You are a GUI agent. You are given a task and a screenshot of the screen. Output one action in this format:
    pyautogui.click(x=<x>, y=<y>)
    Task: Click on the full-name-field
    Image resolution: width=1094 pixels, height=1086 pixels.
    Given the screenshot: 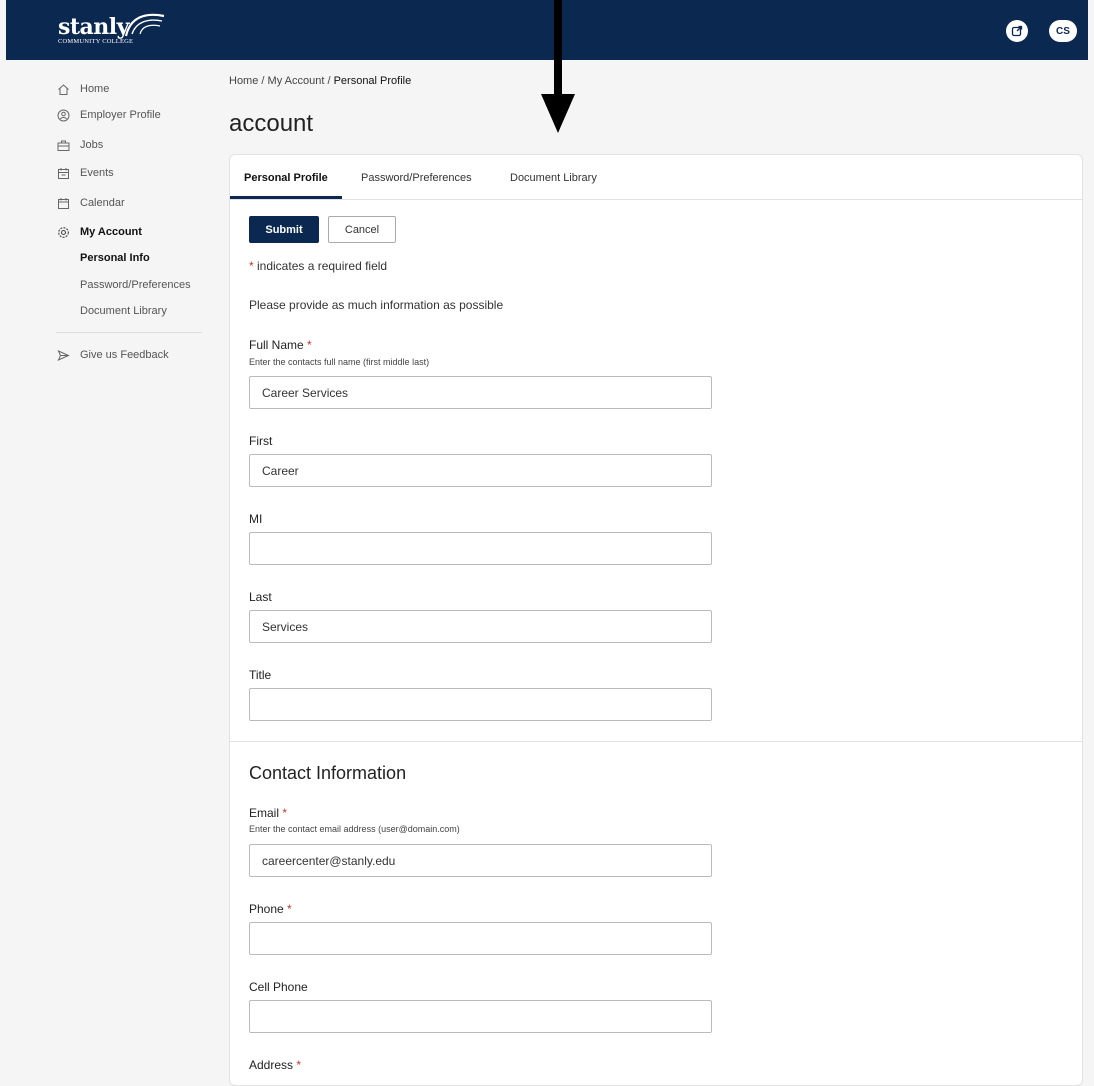 What is the action you would take?
    pyautogui.click(x=480, y=392)
    